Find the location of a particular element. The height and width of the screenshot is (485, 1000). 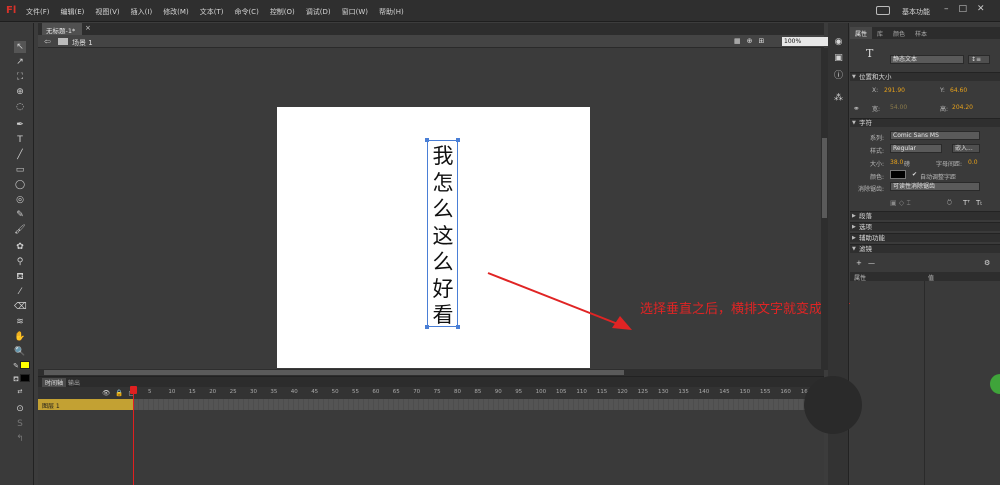

layer-name: 图层 1 is located at coordinates (86, 404).